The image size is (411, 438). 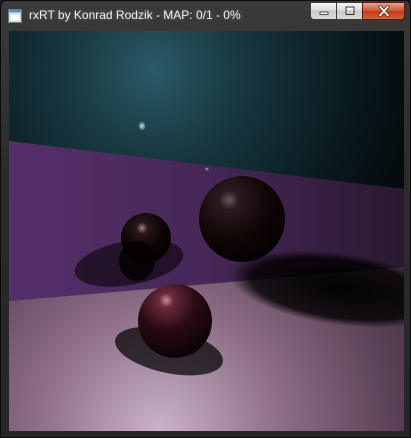 What do you see at coordinates (242, 219) in the screenshot?
I see `large-sphere` at bounding box center [242, 219].